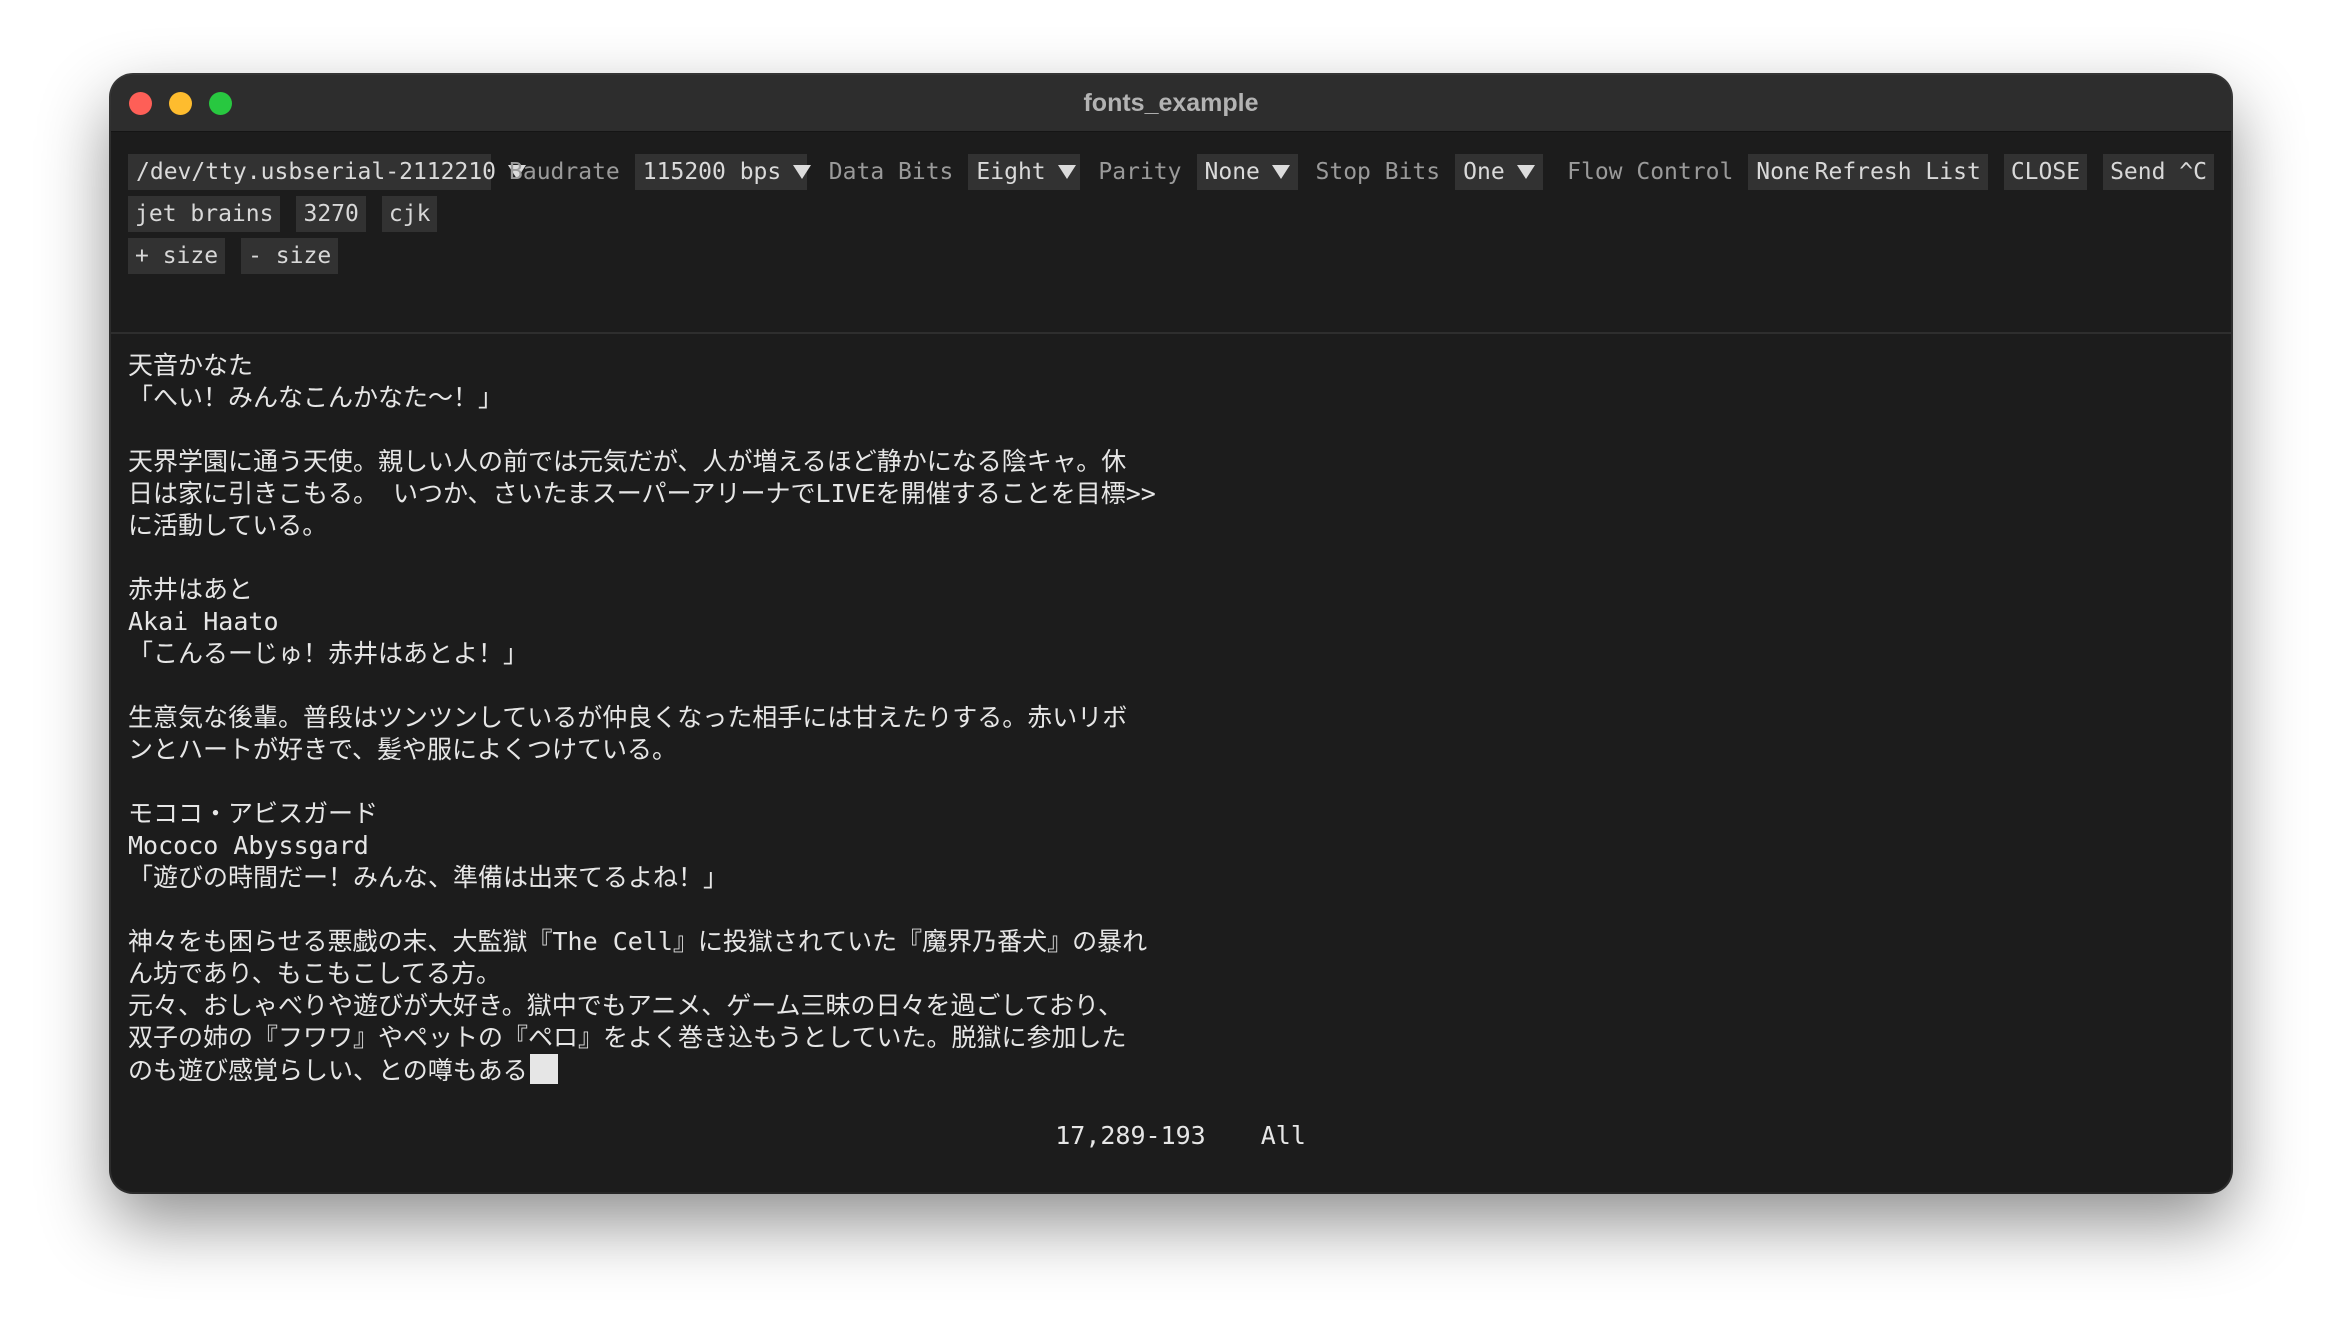 The width and height of the screenshot is (2342, 1340). I want to click on terminal-line: 双子の姉の『フワワ』やペットの『ペロ』をよく巻き込もうとしていた。脱獄に参加した, so click(627, 1037).